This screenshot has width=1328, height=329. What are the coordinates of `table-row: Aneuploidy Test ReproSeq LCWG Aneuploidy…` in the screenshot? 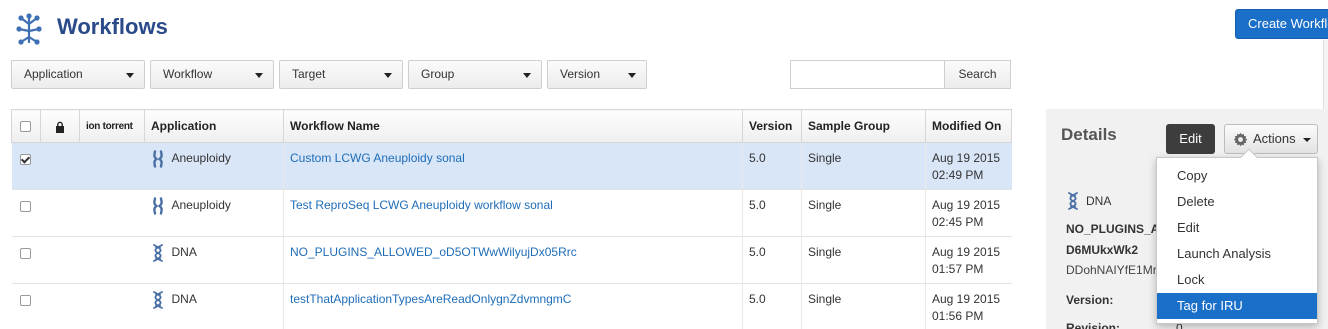 It's located at (511, 213).